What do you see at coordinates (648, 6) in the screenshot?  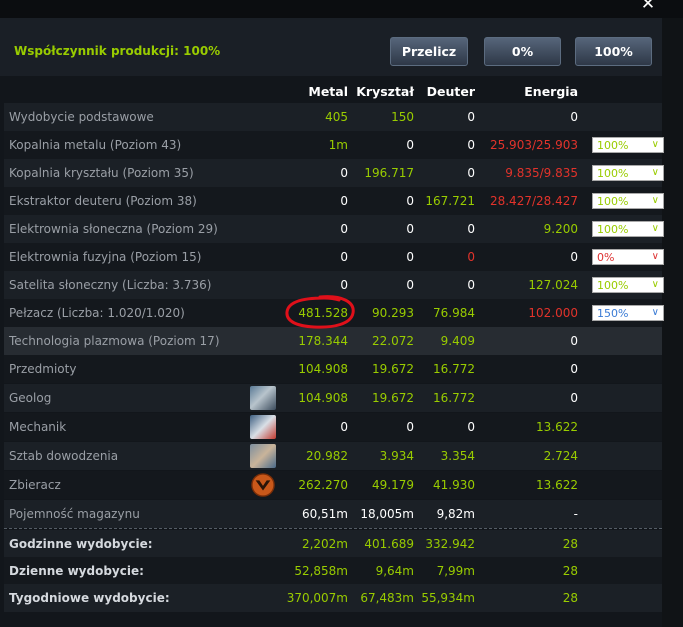 I see `close-icon: ✕` at bounding box center [648, 6].